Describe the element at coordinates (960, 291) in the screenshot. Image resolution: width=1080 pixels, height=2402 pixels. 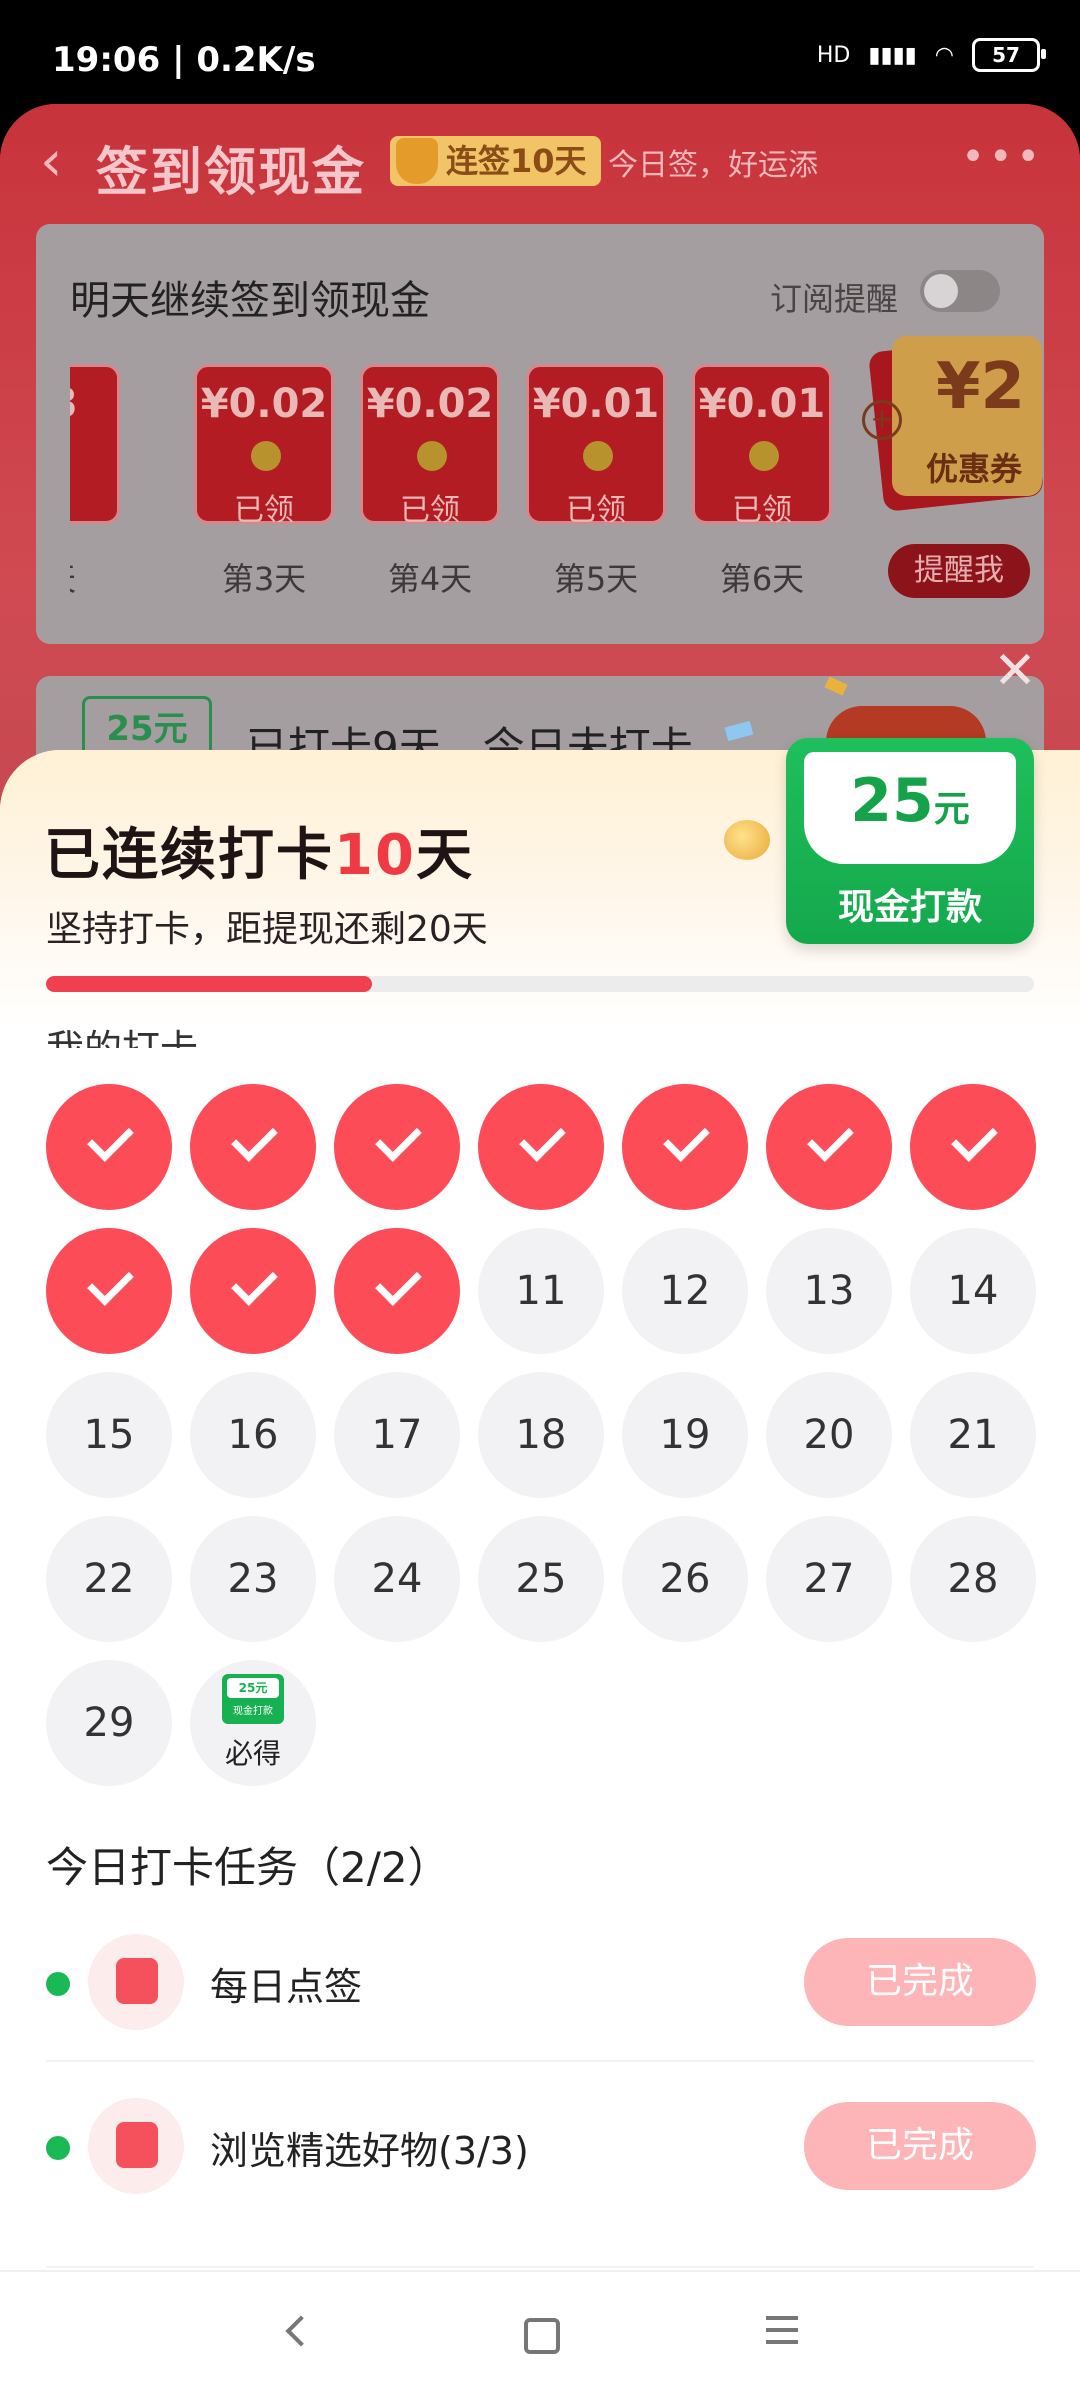
I see `subscribe-toggle` at that location.